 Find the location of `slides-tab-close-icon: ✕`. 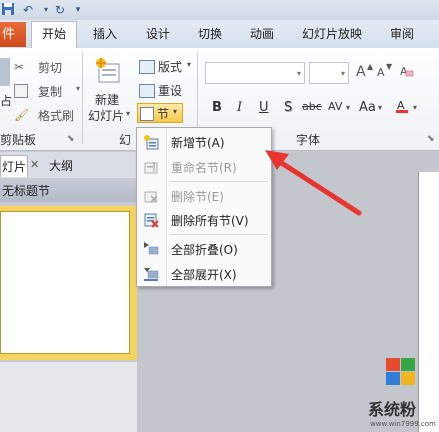

slides-tab-close-icon: ✕ is located at coordinates (34, 164).